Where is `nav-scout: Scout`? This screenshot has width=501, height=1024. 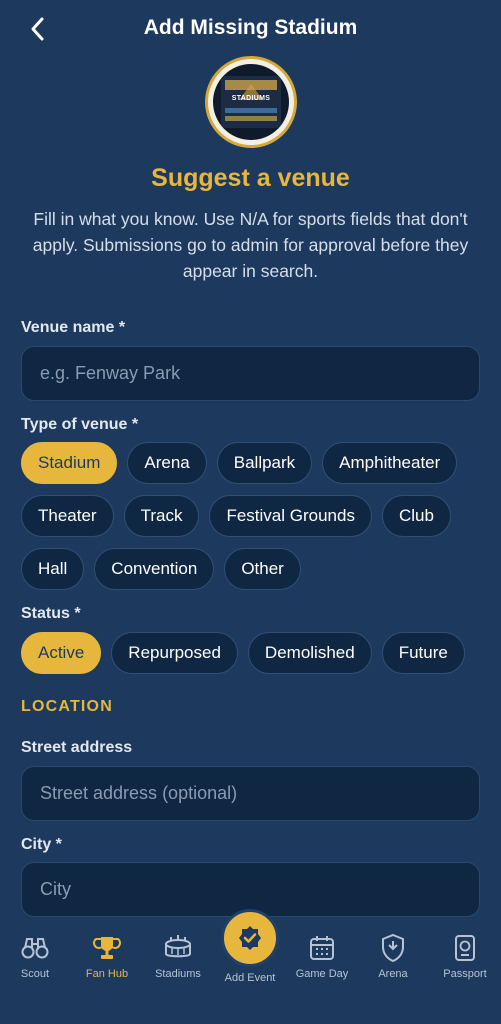 nav-scout: Scout is located at coordinates (35, 956).